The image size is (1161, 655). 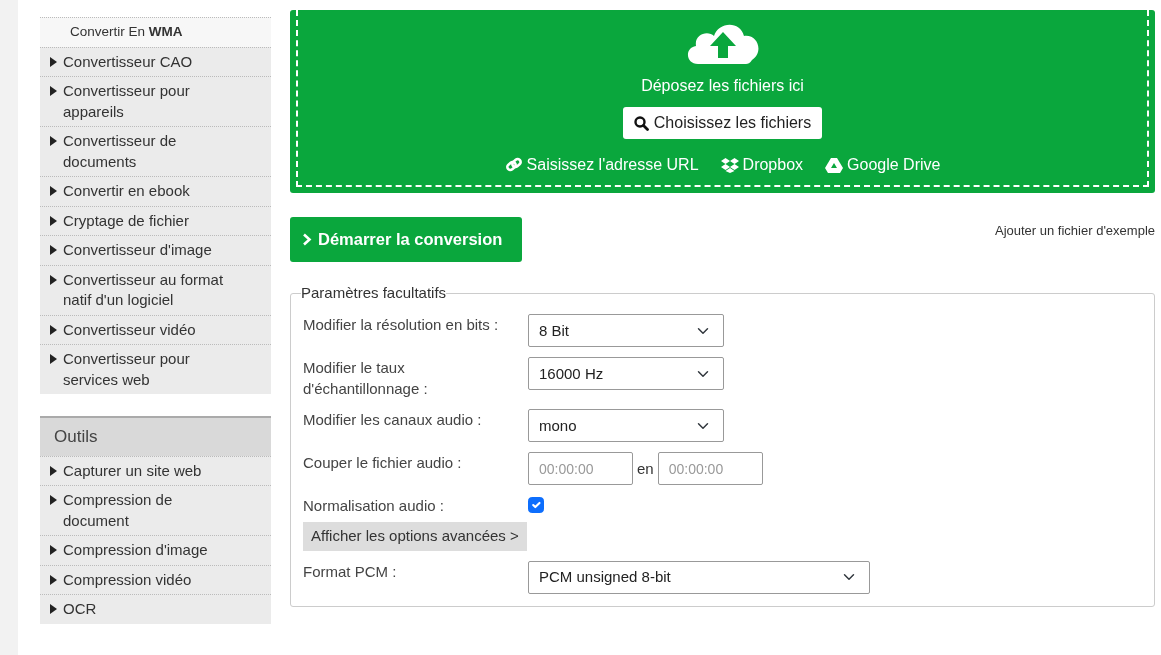 What do you see at coordinates (155, 32) in the screenshot?
I see `sidebar-item: Convertir En WMA` at bounding box center [155, 32].